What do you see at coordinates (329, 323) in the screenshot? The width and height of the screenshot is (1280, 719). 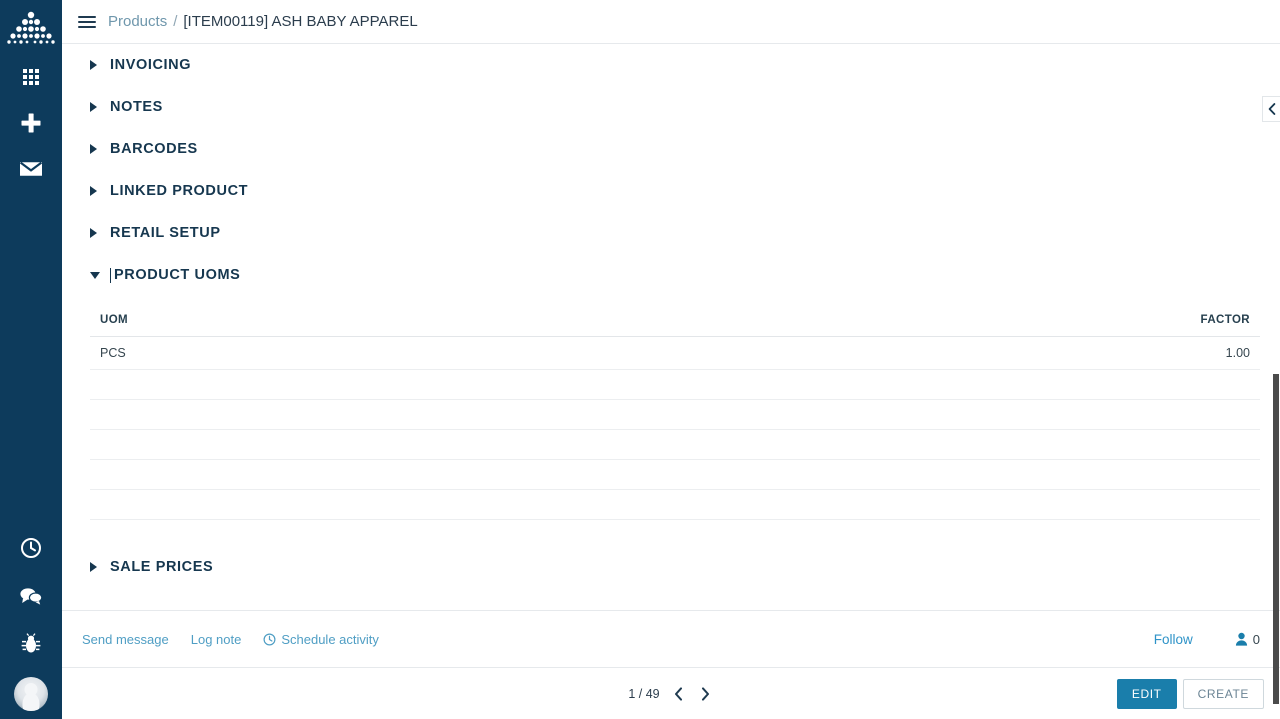 I see `column-header-uom: UOM` at bounding box center [329, 323].